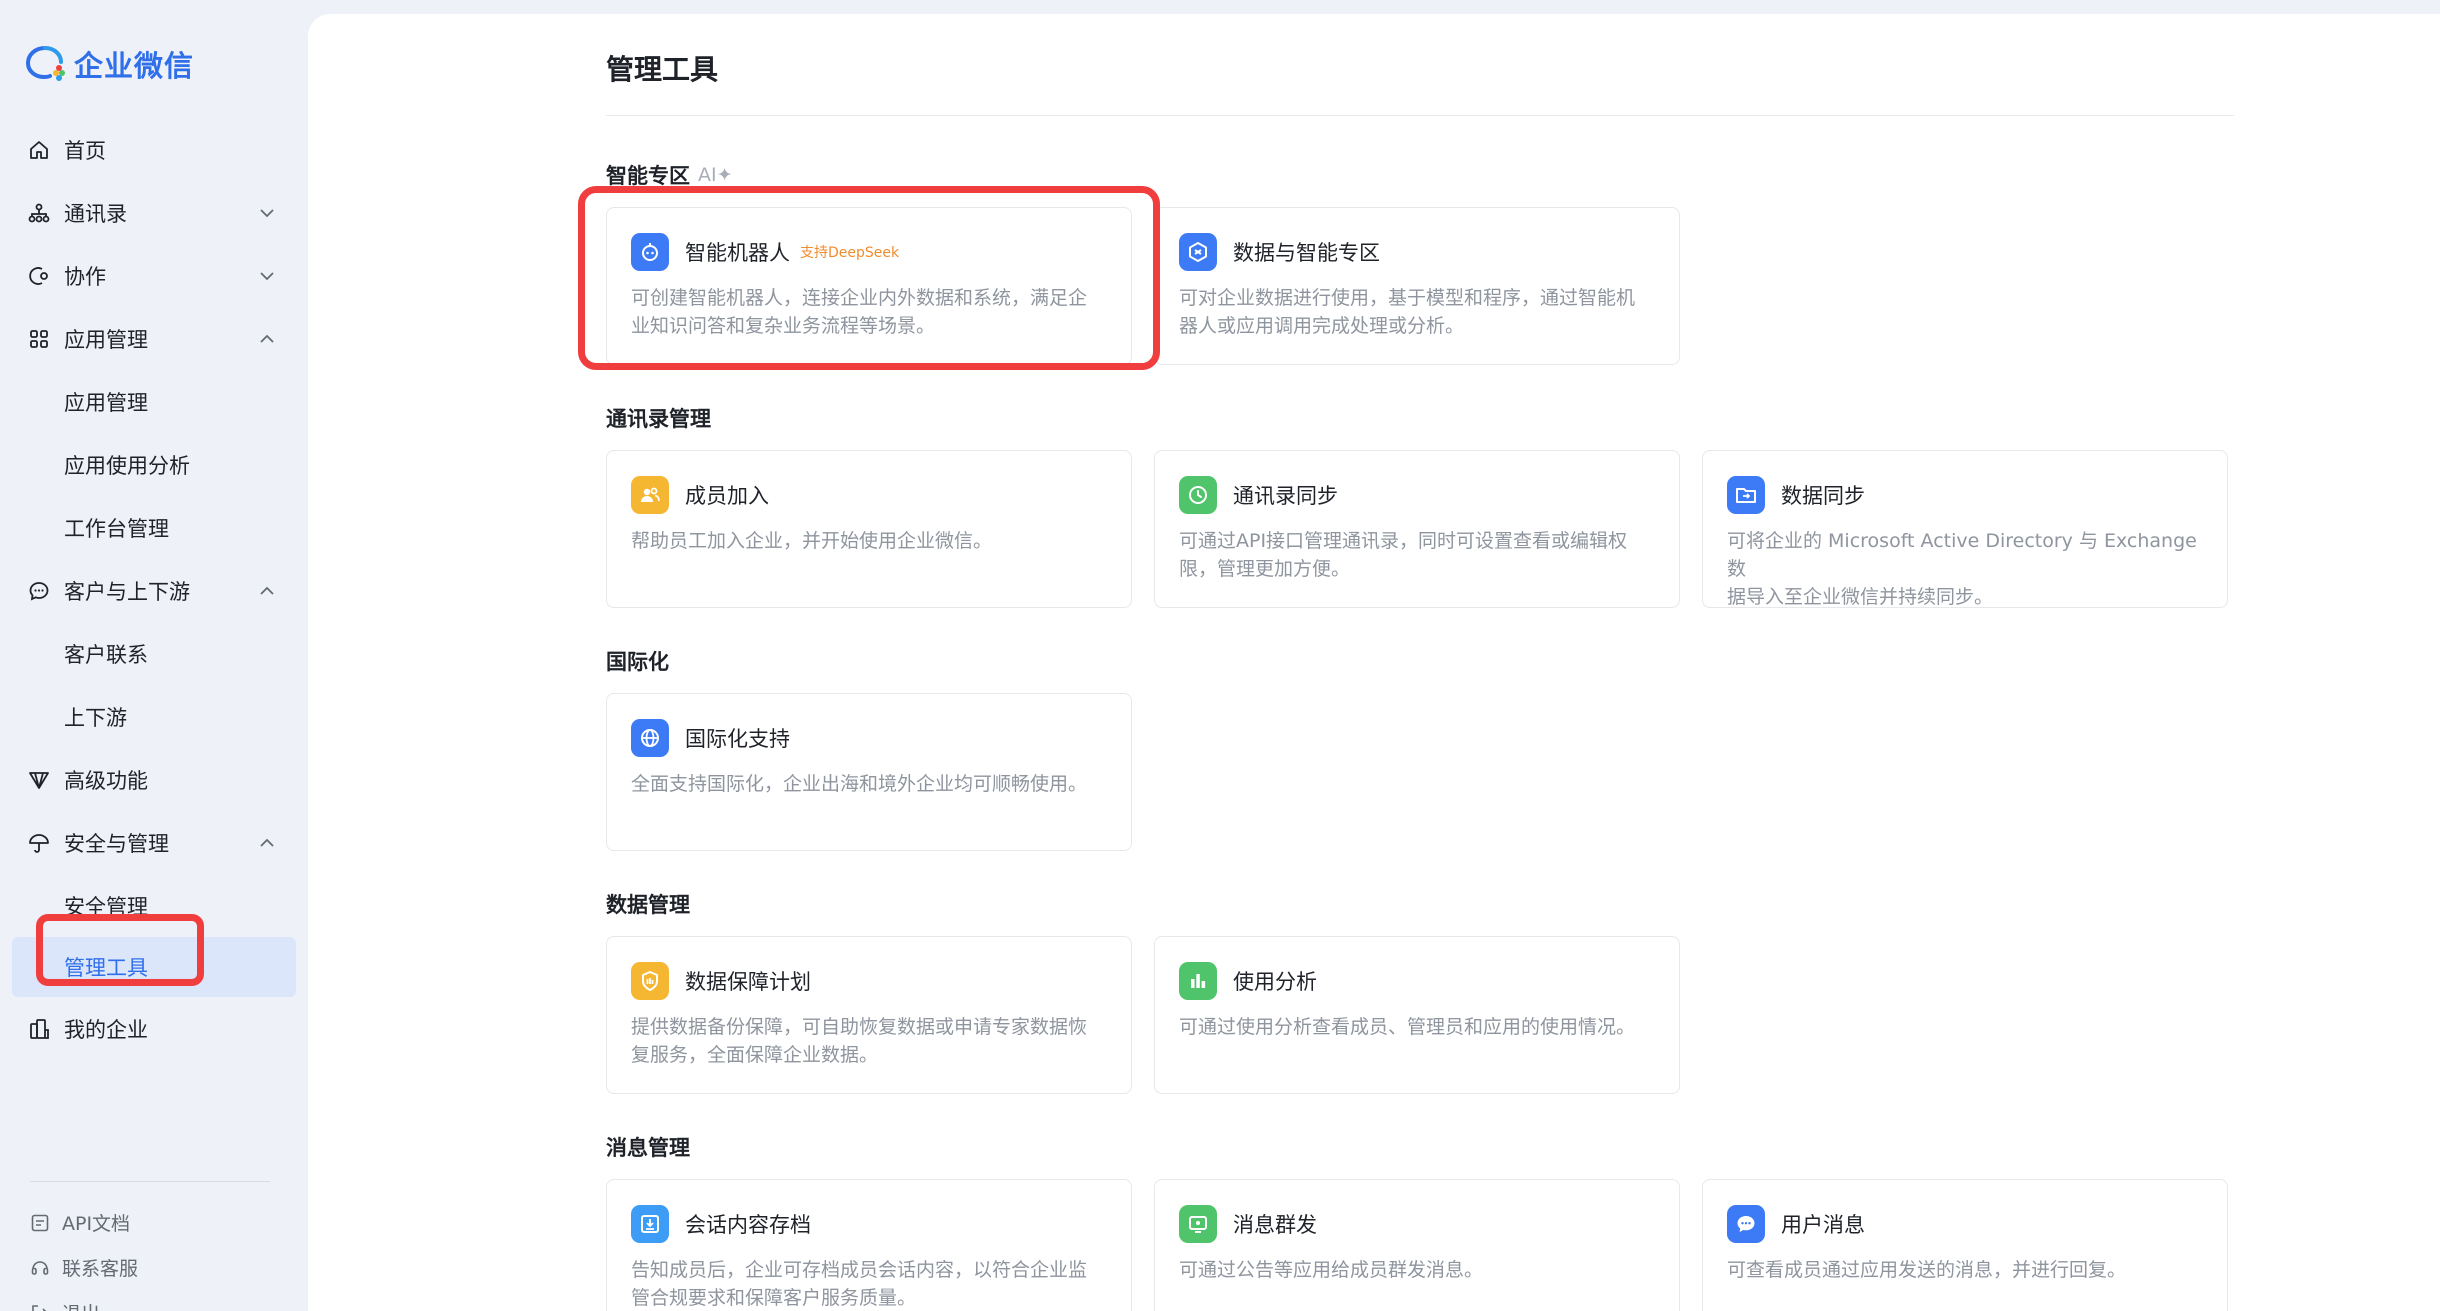 The width and height of the screenshot is (2440, 1311). What do you see at coordinates (859, 1027) in the screenshot?
I see `card-desc-line: 提供数据备份保障，可自助恢复数据或申请专家数据恢` at bounding box center [859, 1027].